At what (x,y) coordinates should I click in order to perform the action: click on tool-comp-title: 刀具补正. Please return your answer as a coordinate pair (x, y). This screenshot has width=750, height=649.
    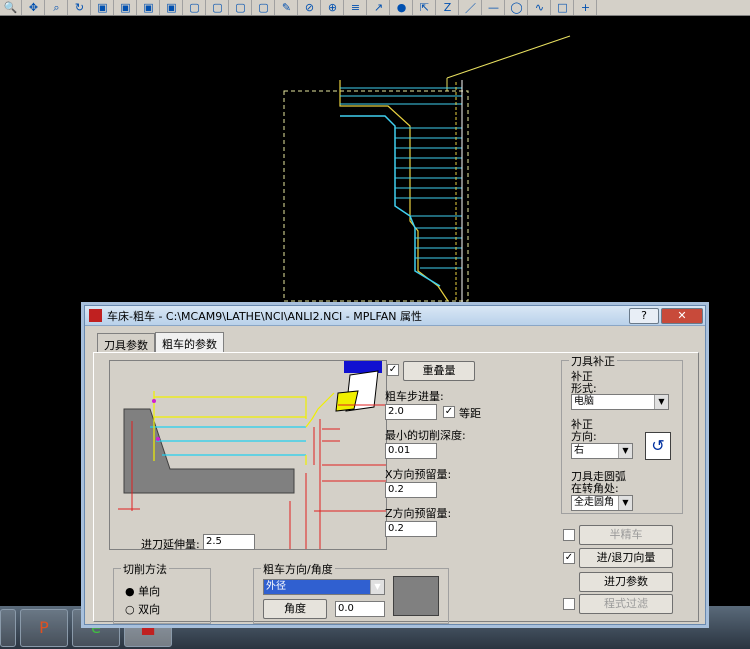
    Looking at the image, I should click on (593, 361).